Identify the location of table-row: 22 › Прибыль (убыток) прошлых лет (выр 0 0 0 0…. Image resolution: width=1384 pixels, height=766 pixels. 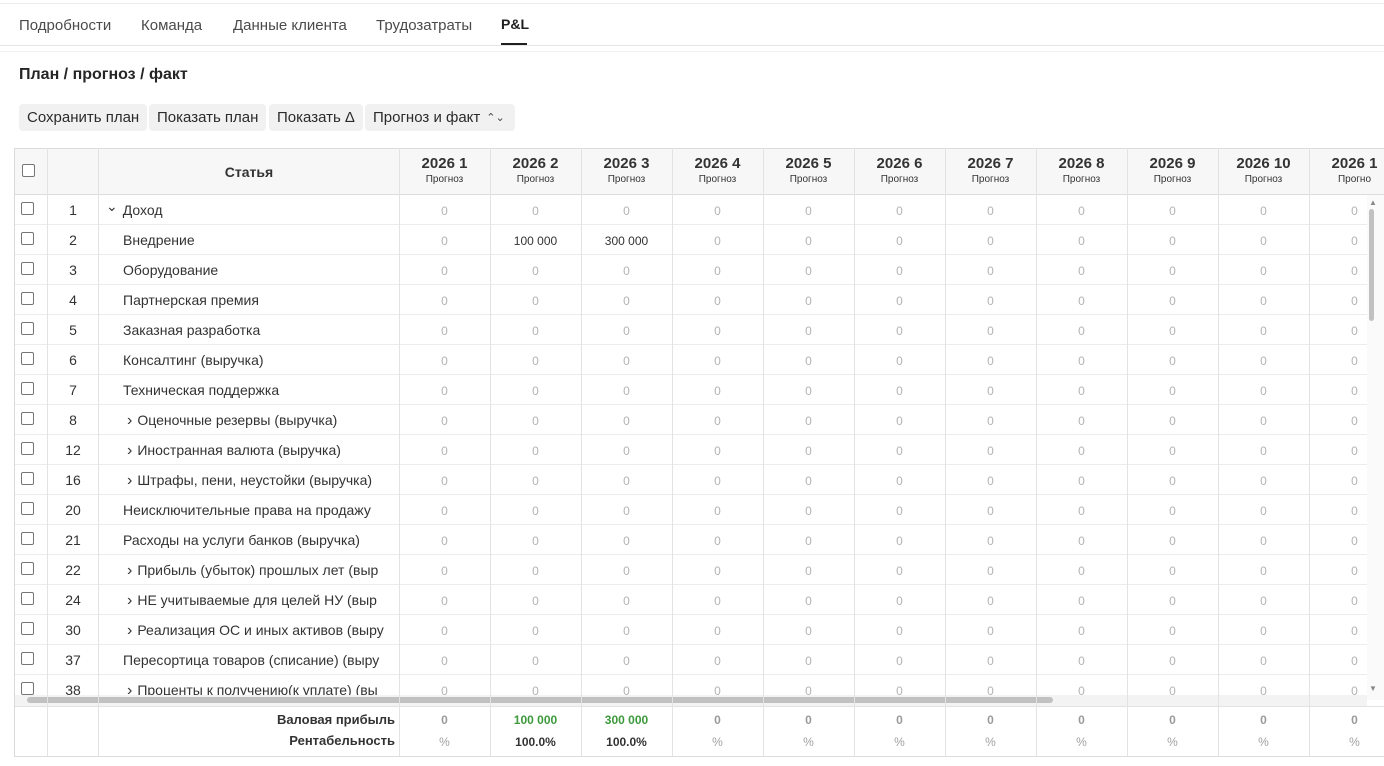
(691, 570).